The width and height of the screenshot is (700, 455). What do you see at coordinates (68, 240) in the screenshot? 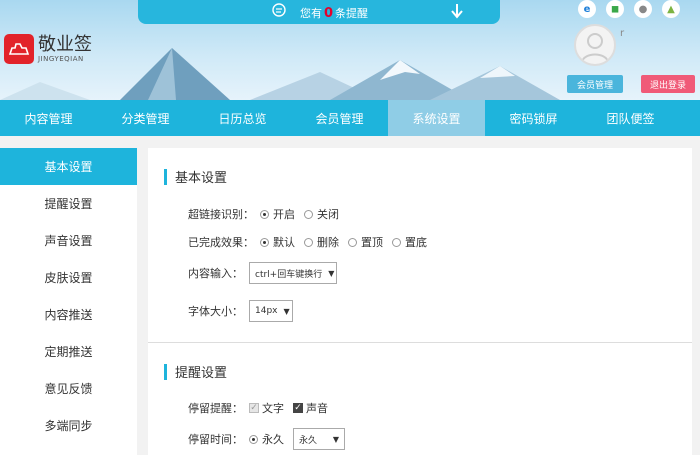
I see `sidebar-item-sound-settings: 声音设置` at bounding box center [68, 240].